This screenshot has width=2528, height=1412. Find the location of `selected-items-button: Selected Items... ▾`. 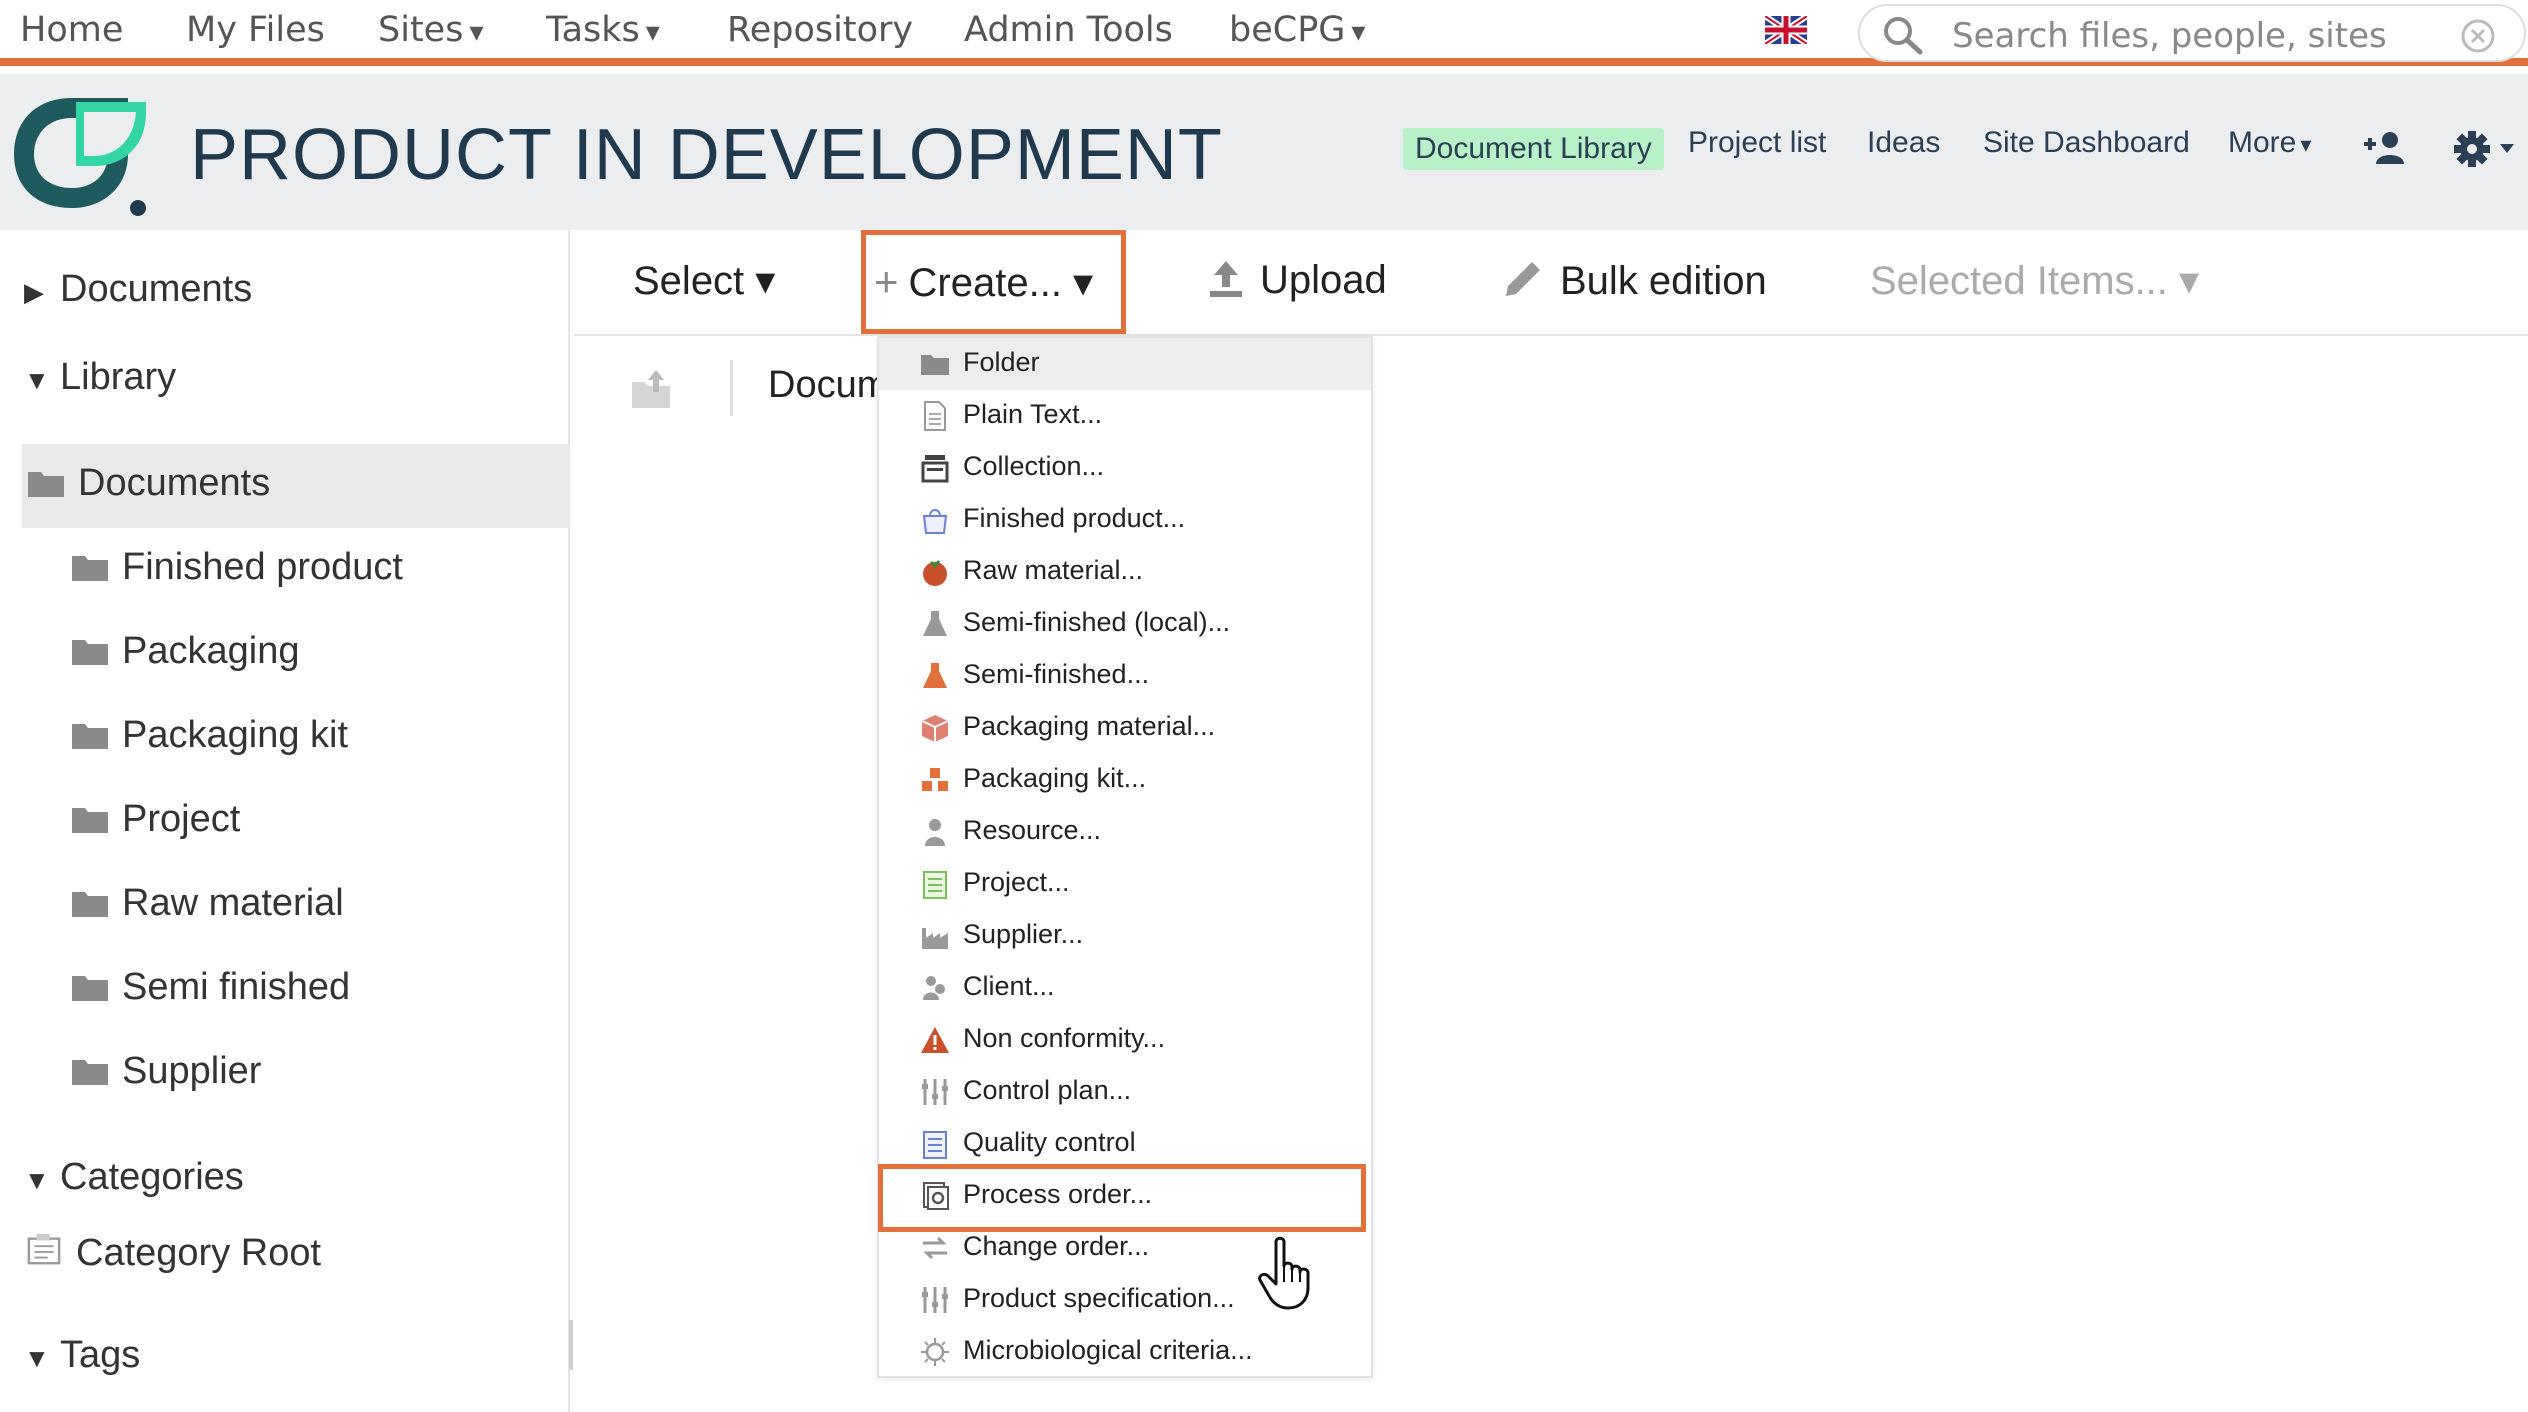

selected-items-button: Selected Items... ▾ is located at coordinates (2034, 281).